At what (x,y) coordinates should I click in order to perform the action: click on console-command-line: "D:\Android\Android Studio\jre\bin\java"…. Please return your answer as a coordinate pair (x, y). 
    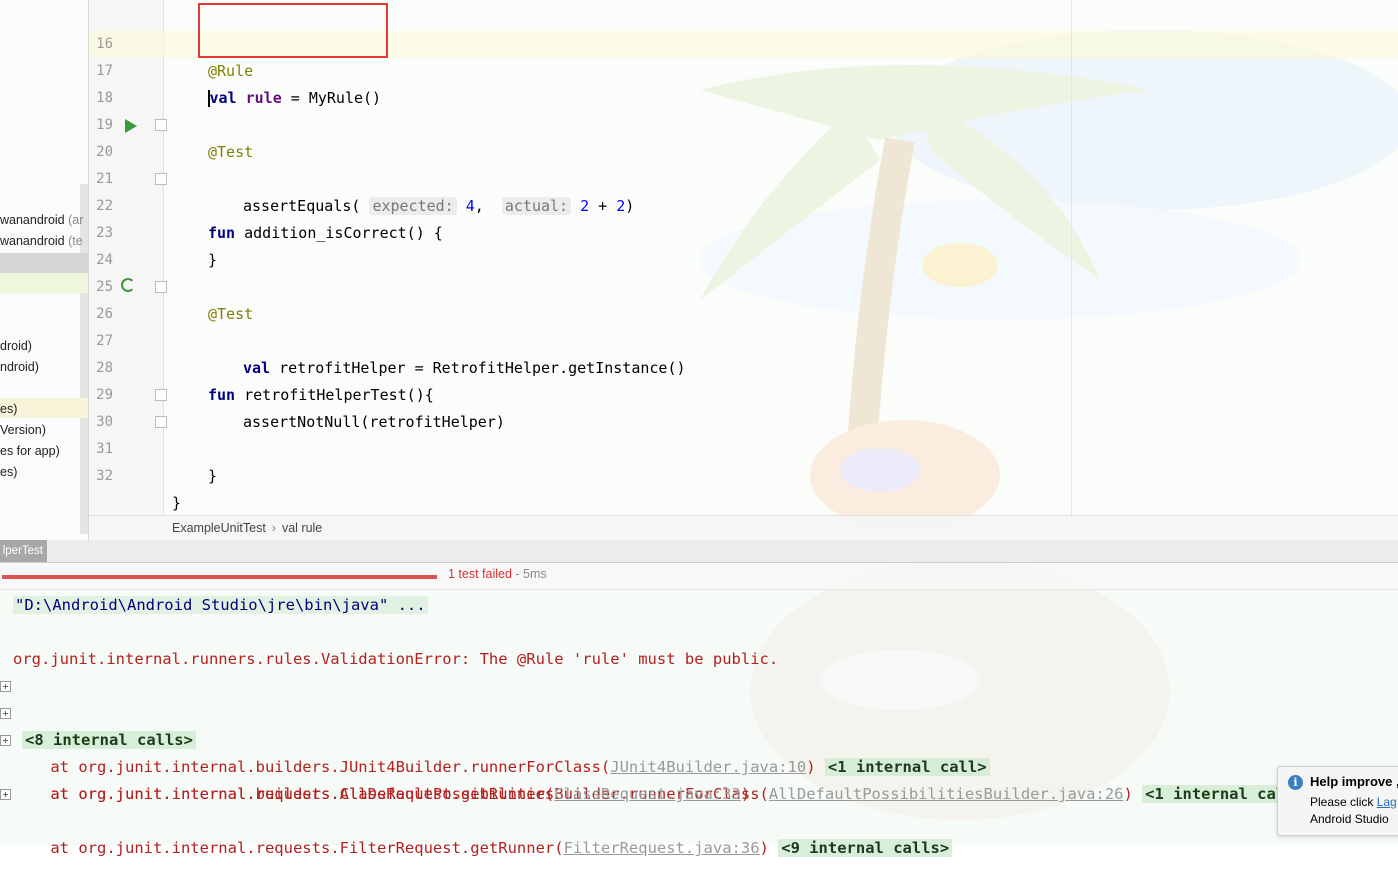
    Looking at the image, I should click on (220, 605).